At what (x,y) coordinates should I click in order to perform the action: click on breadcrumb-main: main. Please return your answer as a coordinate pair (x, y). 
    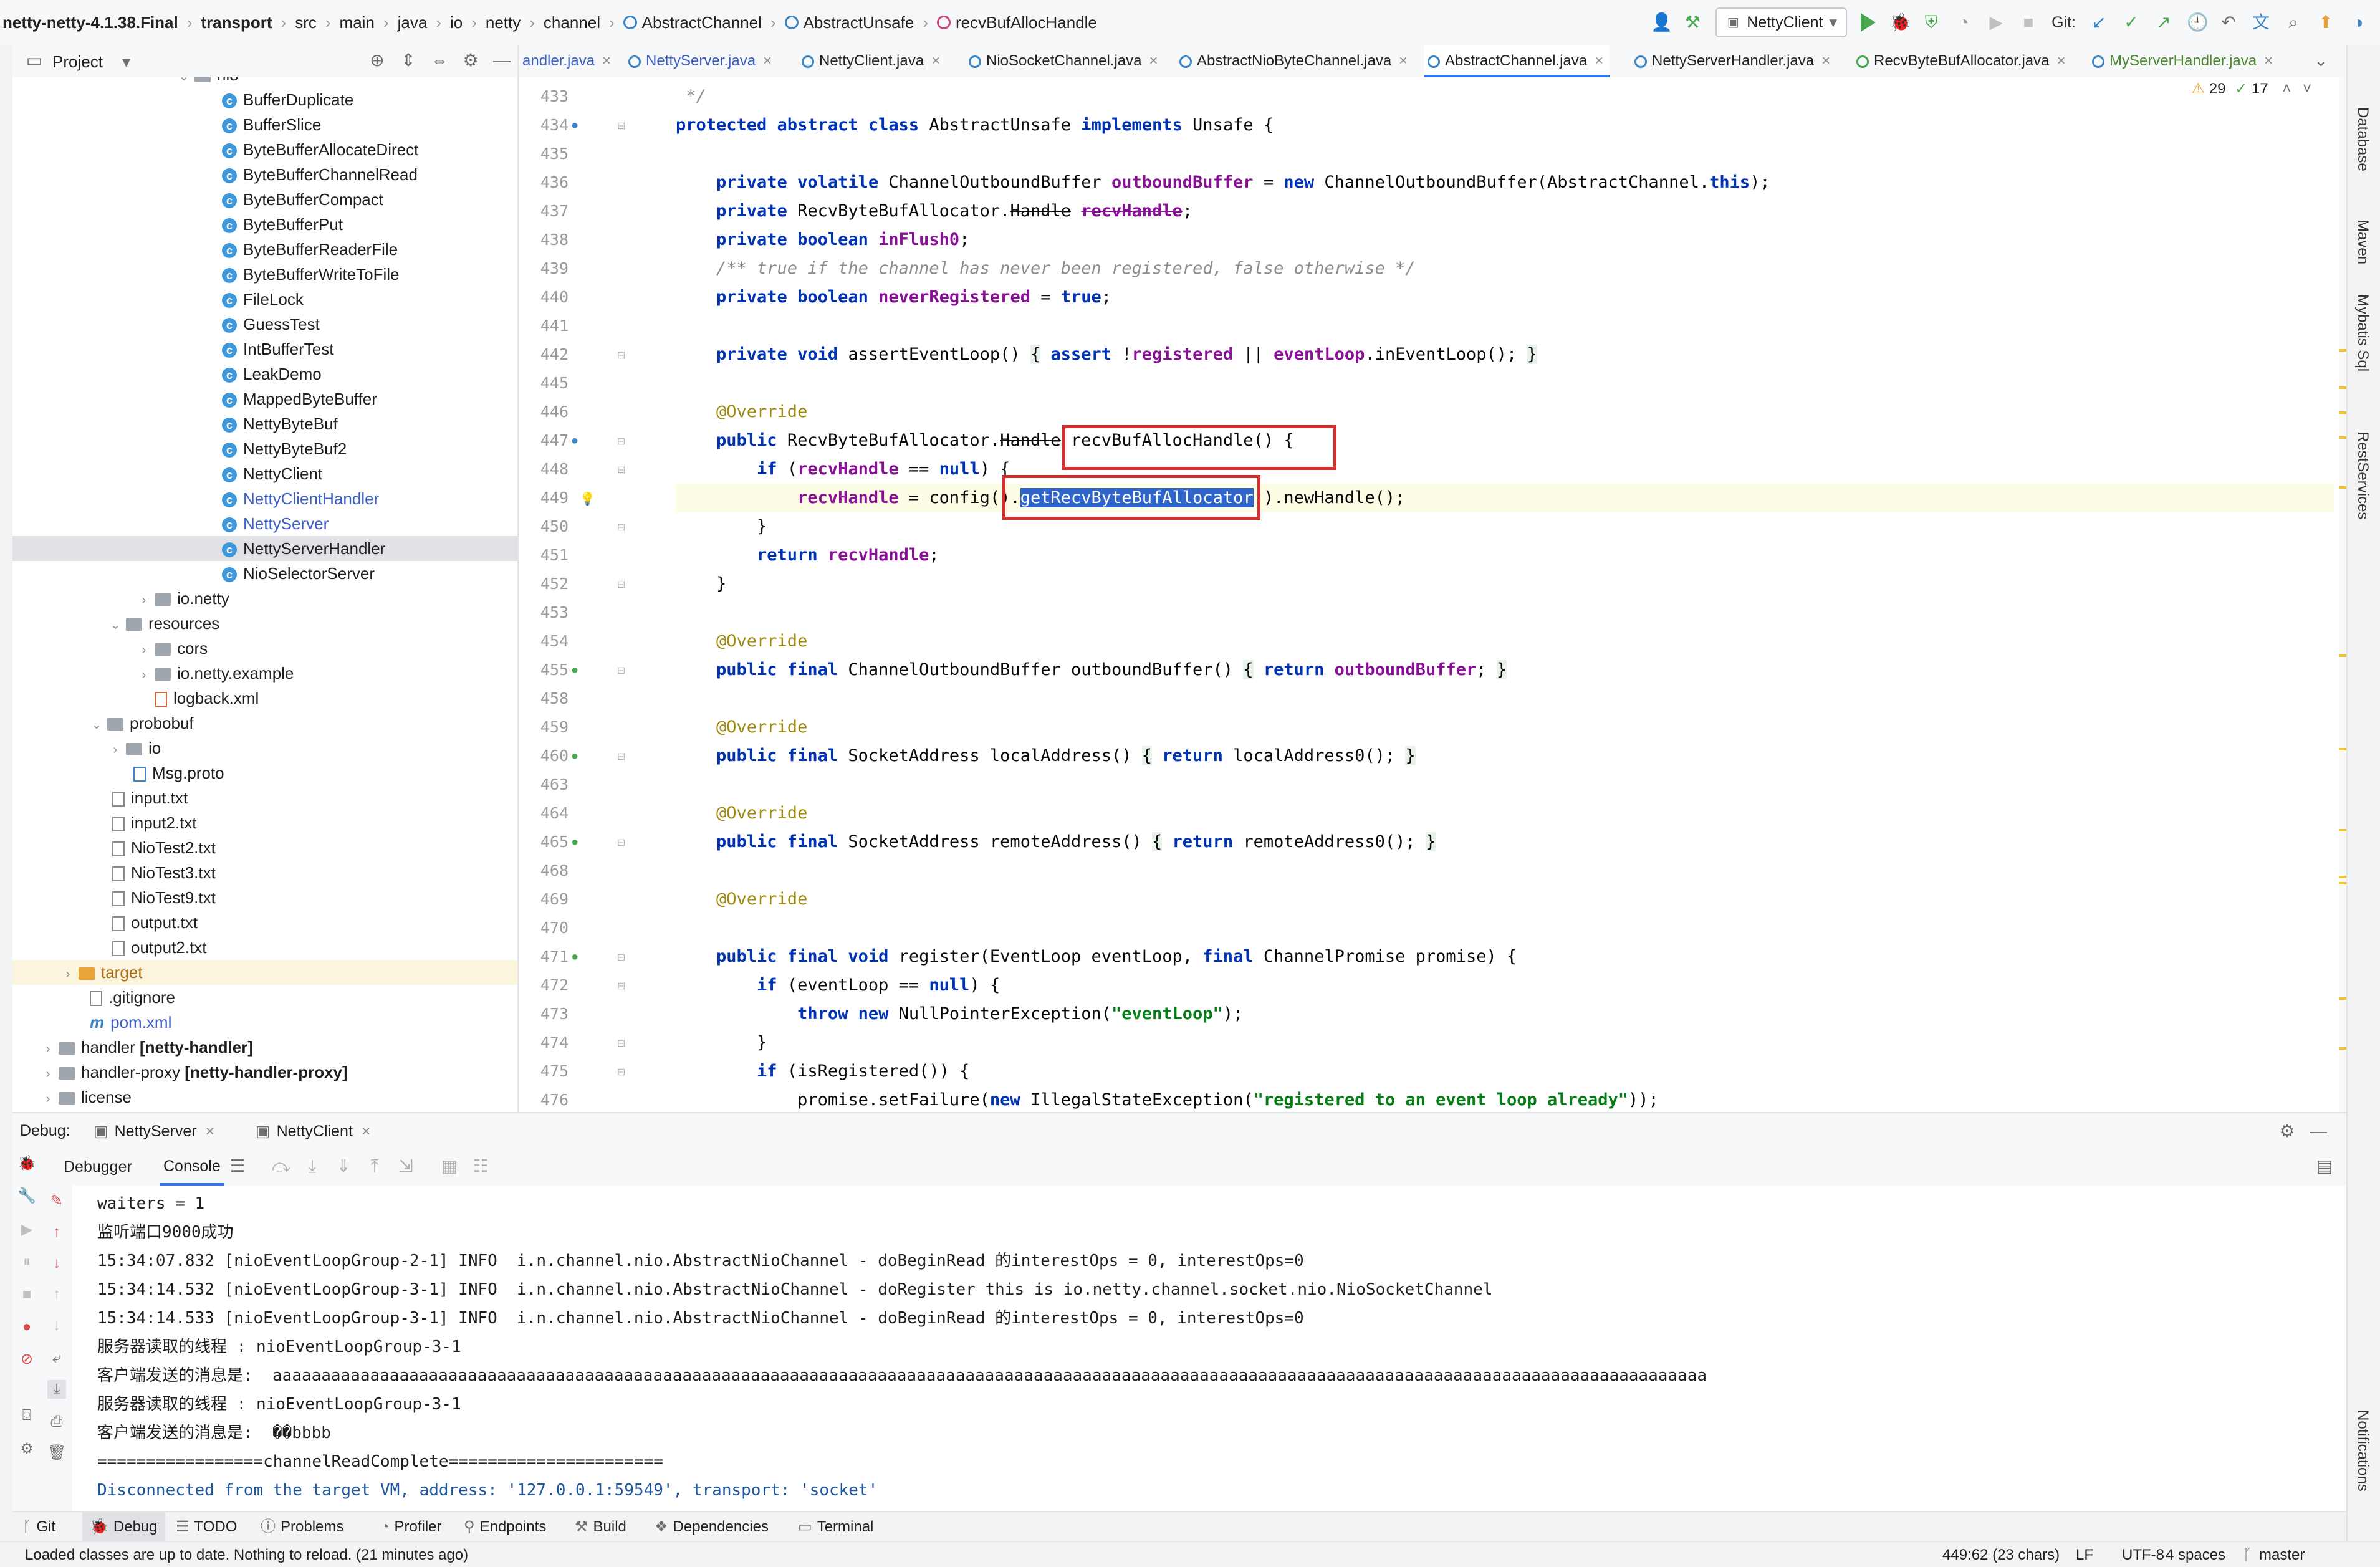
    Looking at the image, I should click on (357, 23).